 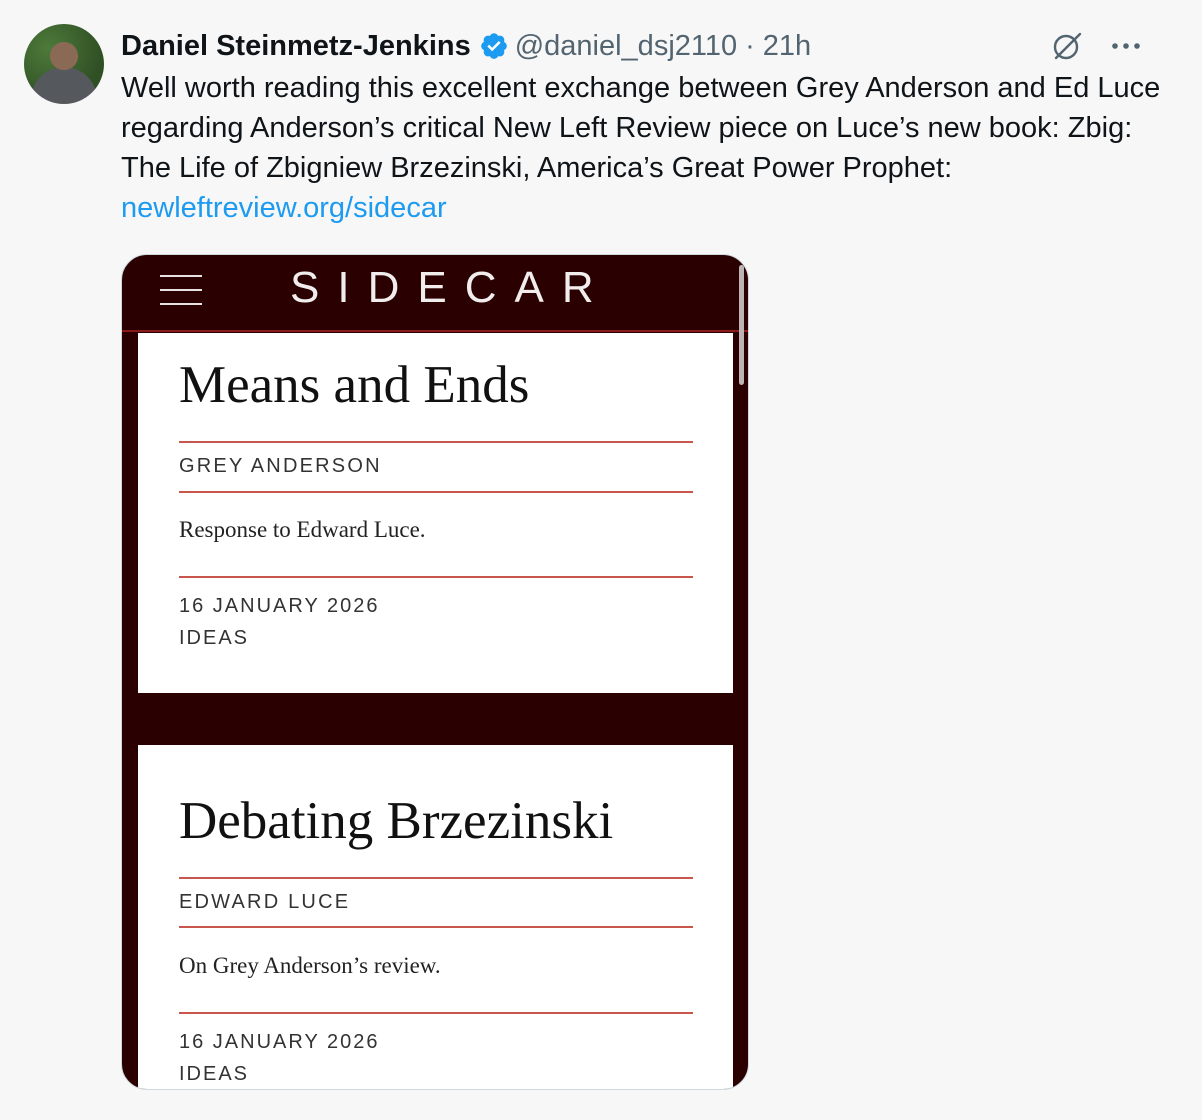 What do you see at coordinates (1126, 46) in the screenshot?
I see `more-icon` at bounding box center [1126, 46].